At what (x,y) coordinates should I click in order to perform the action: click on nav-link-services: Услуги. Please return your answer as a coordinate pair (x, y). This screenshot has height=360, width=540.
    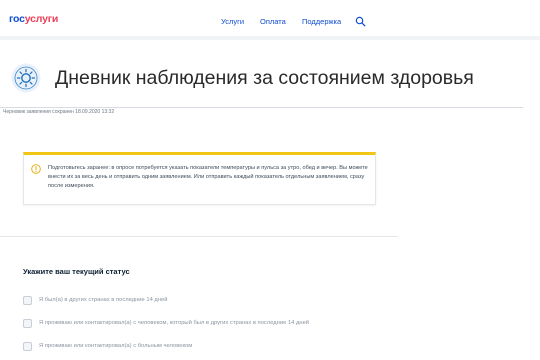
    Looking at the image, I should click on (232, 21).